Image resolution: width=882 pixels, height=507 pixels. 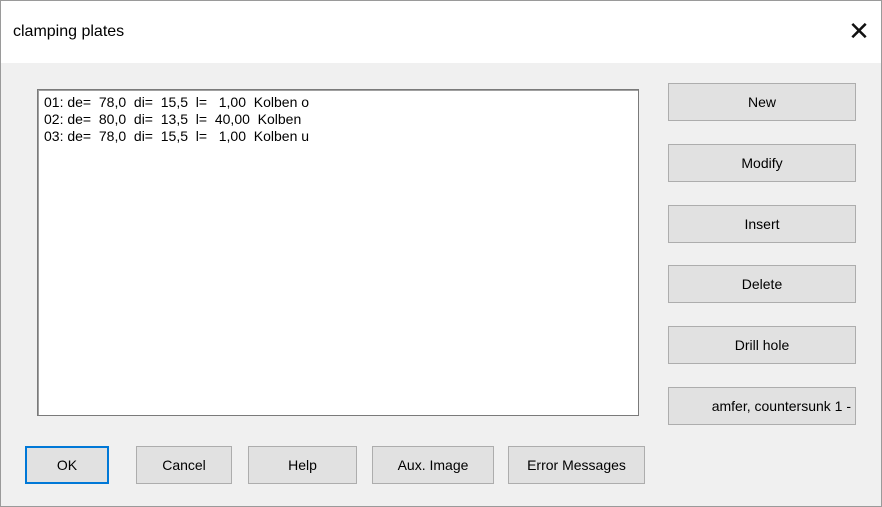 I want to click on close-icon: ✕, so click(x=859, y=31).